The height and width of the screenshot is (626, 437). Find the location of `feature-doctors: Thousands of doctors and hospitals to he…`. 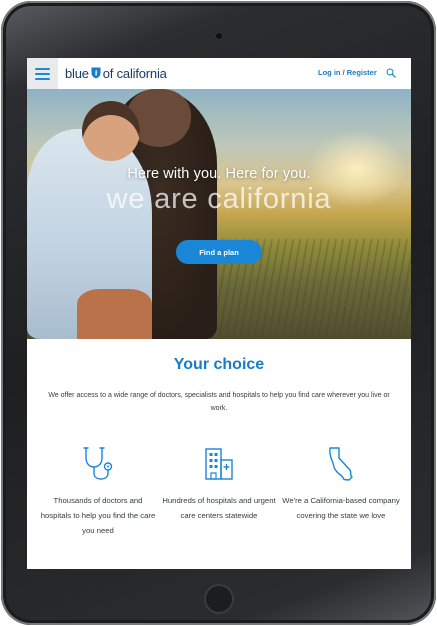

feature-doctors: Thousands of doctors and hospitals to he… is located at coordinates (98, 492).